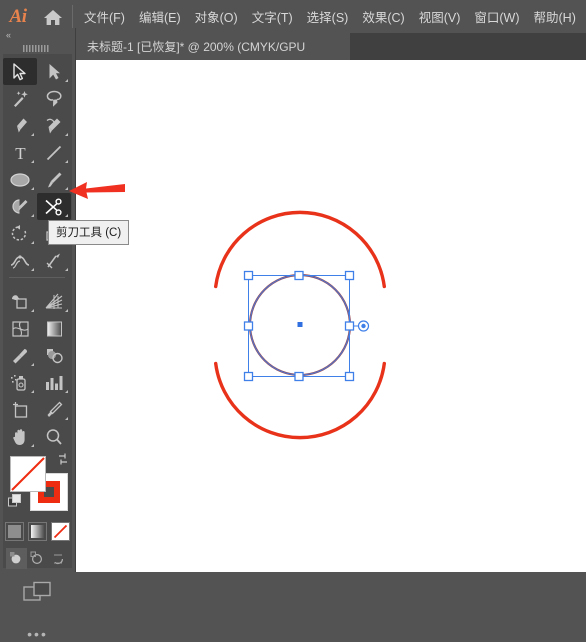 This screenshot has height=642, width=586. Describe the element at coordinates (299, 275) in the screenshot. I see `handle-top-center` at that location.